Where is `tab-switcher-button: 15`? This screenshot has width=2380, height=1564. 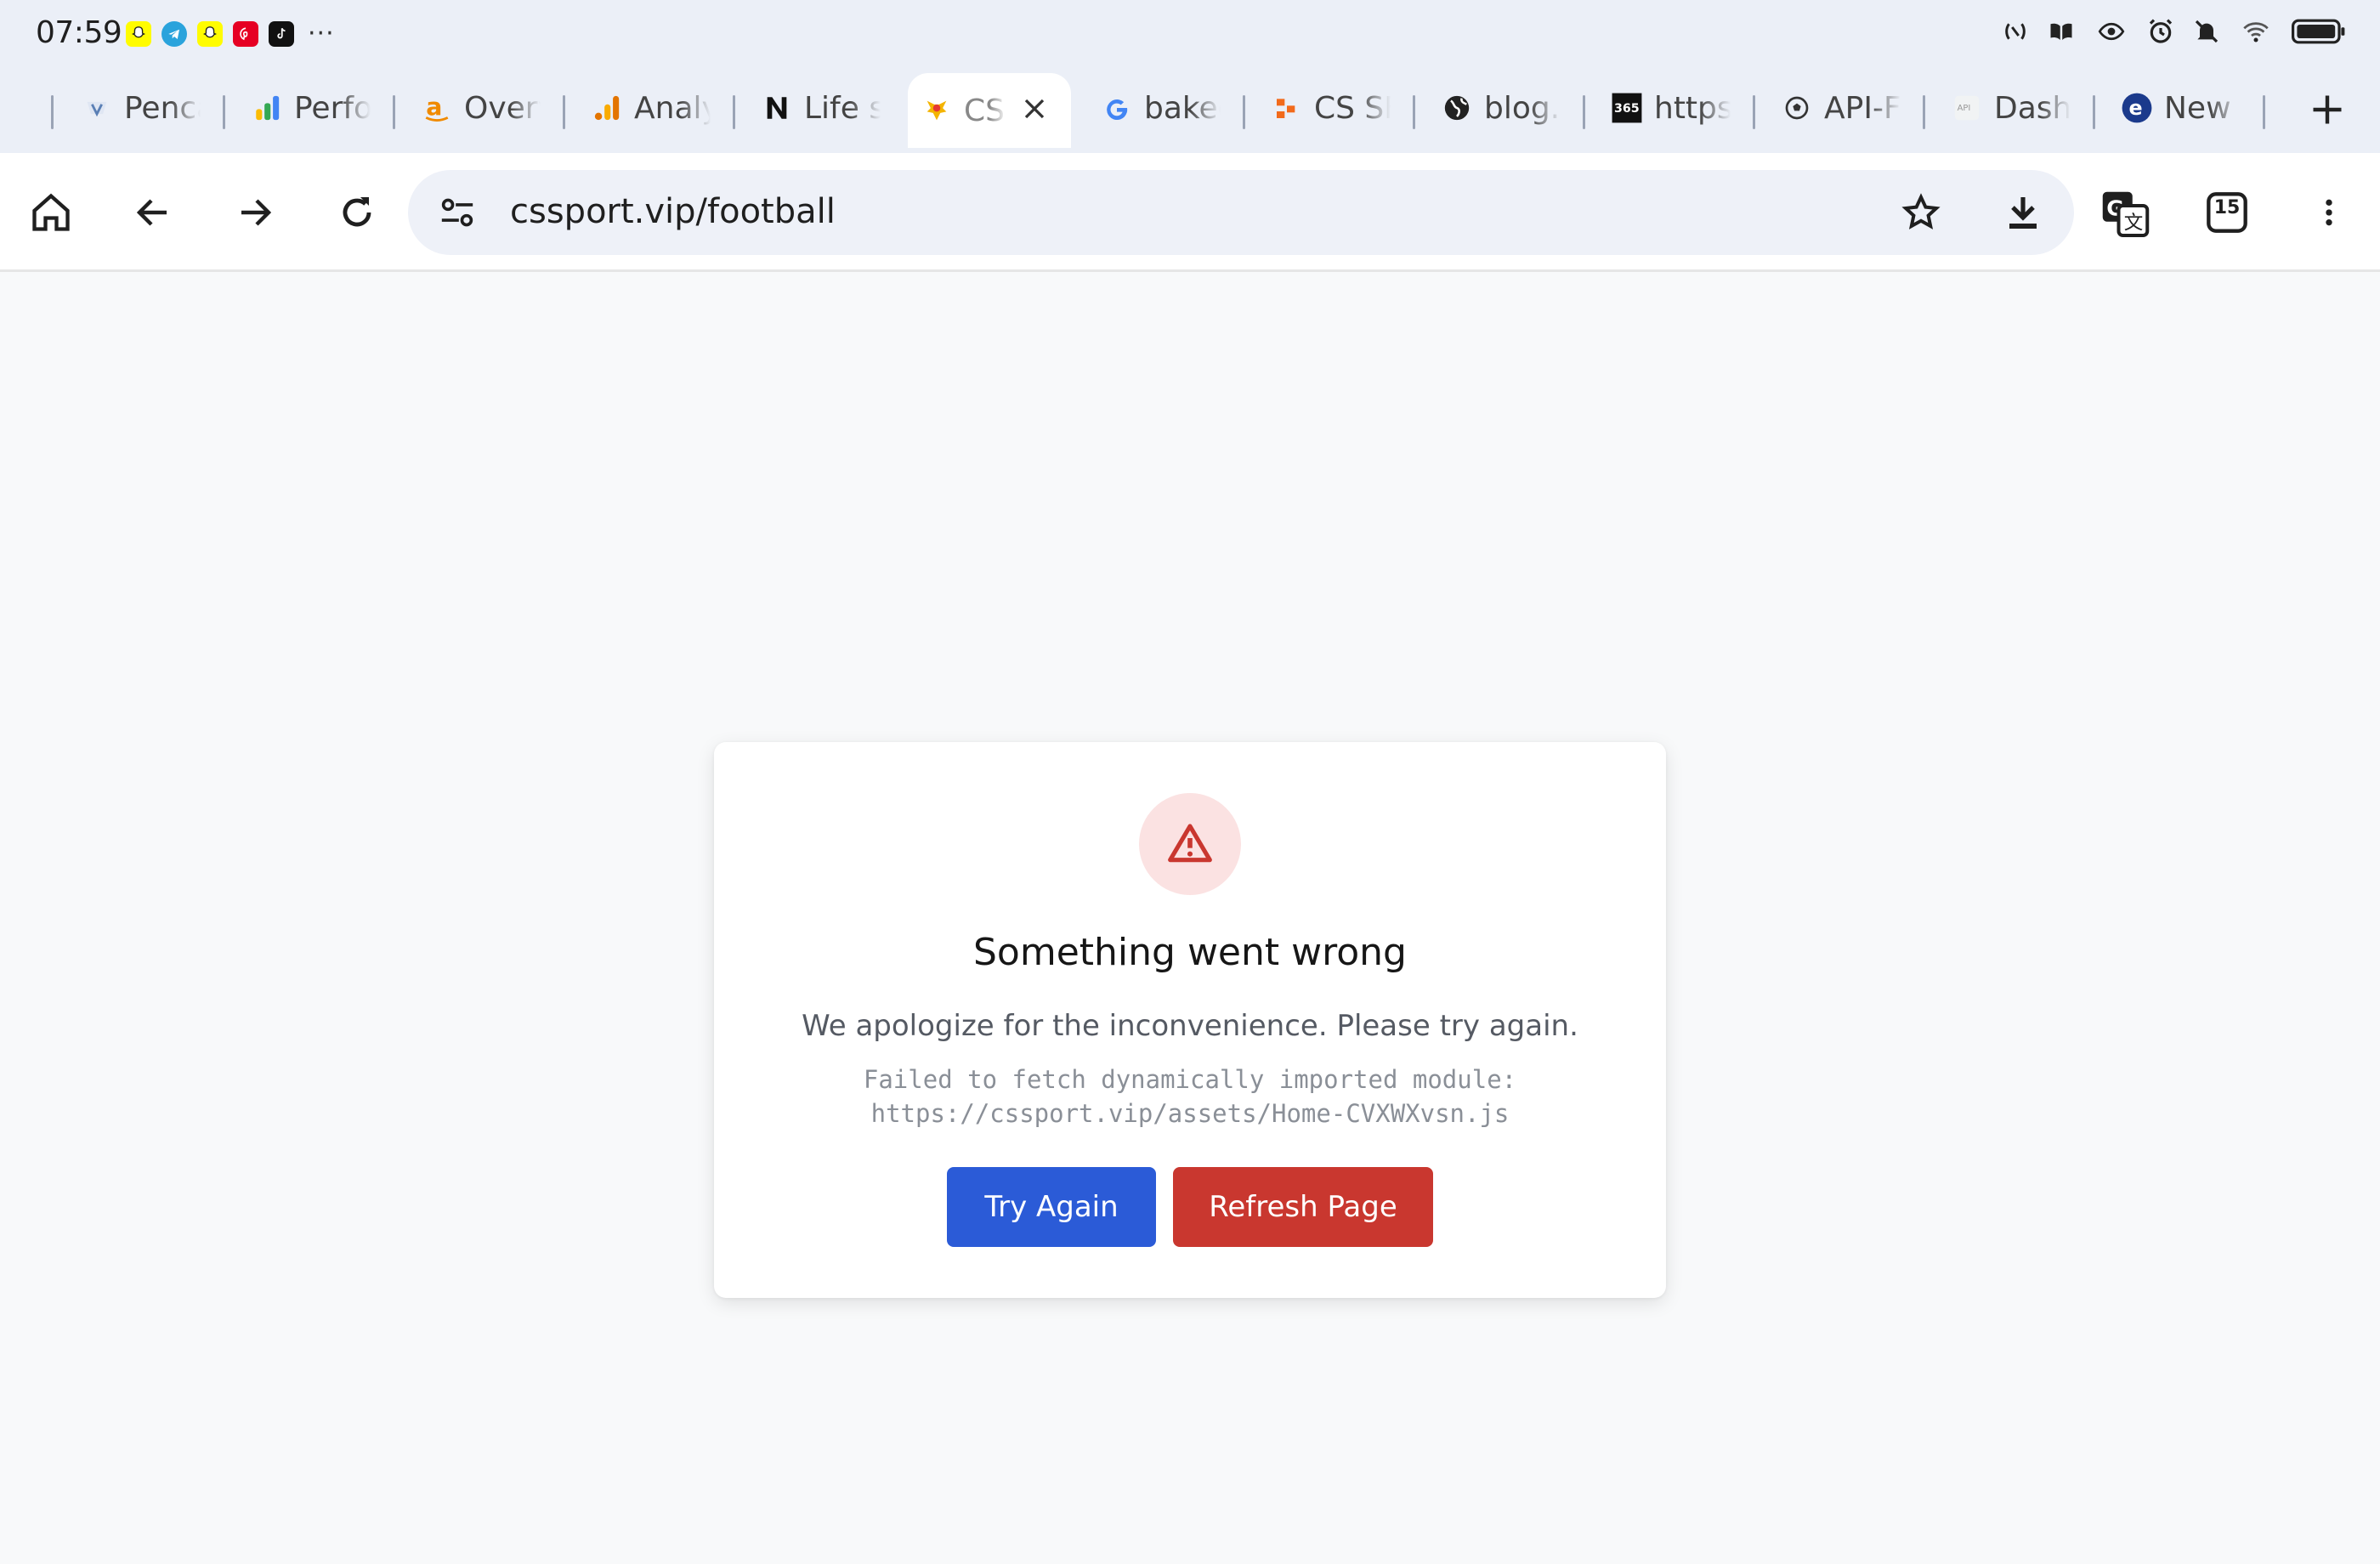
tab-switcher-button: 15 is located at coordinates (2227, 212).